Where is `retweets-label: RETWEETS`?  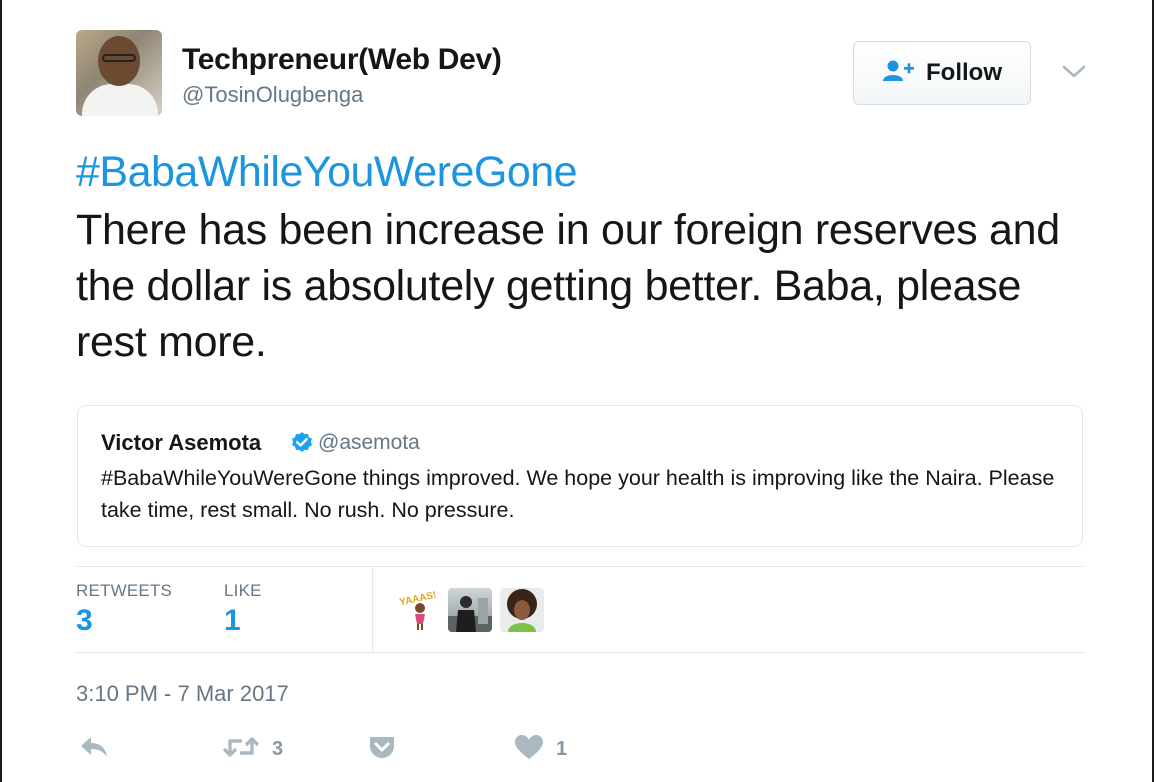
retweets-label: RETWEETS is located at coordinates (124, 591).